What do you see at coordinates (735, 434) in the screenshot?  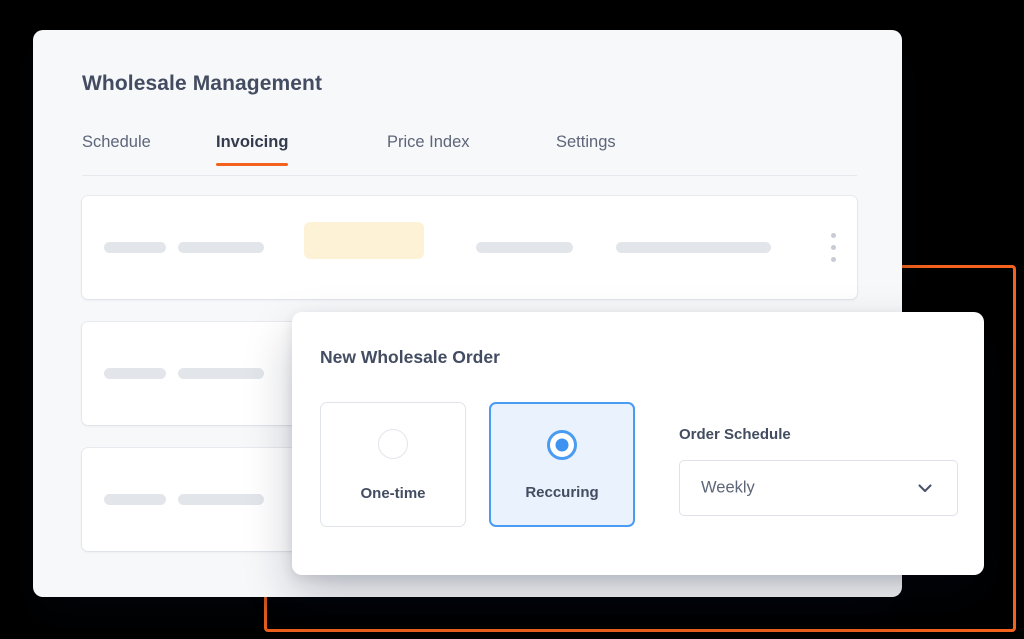 I see `order-schedule-label: Order Schedule` at bounding box center [735, 434].